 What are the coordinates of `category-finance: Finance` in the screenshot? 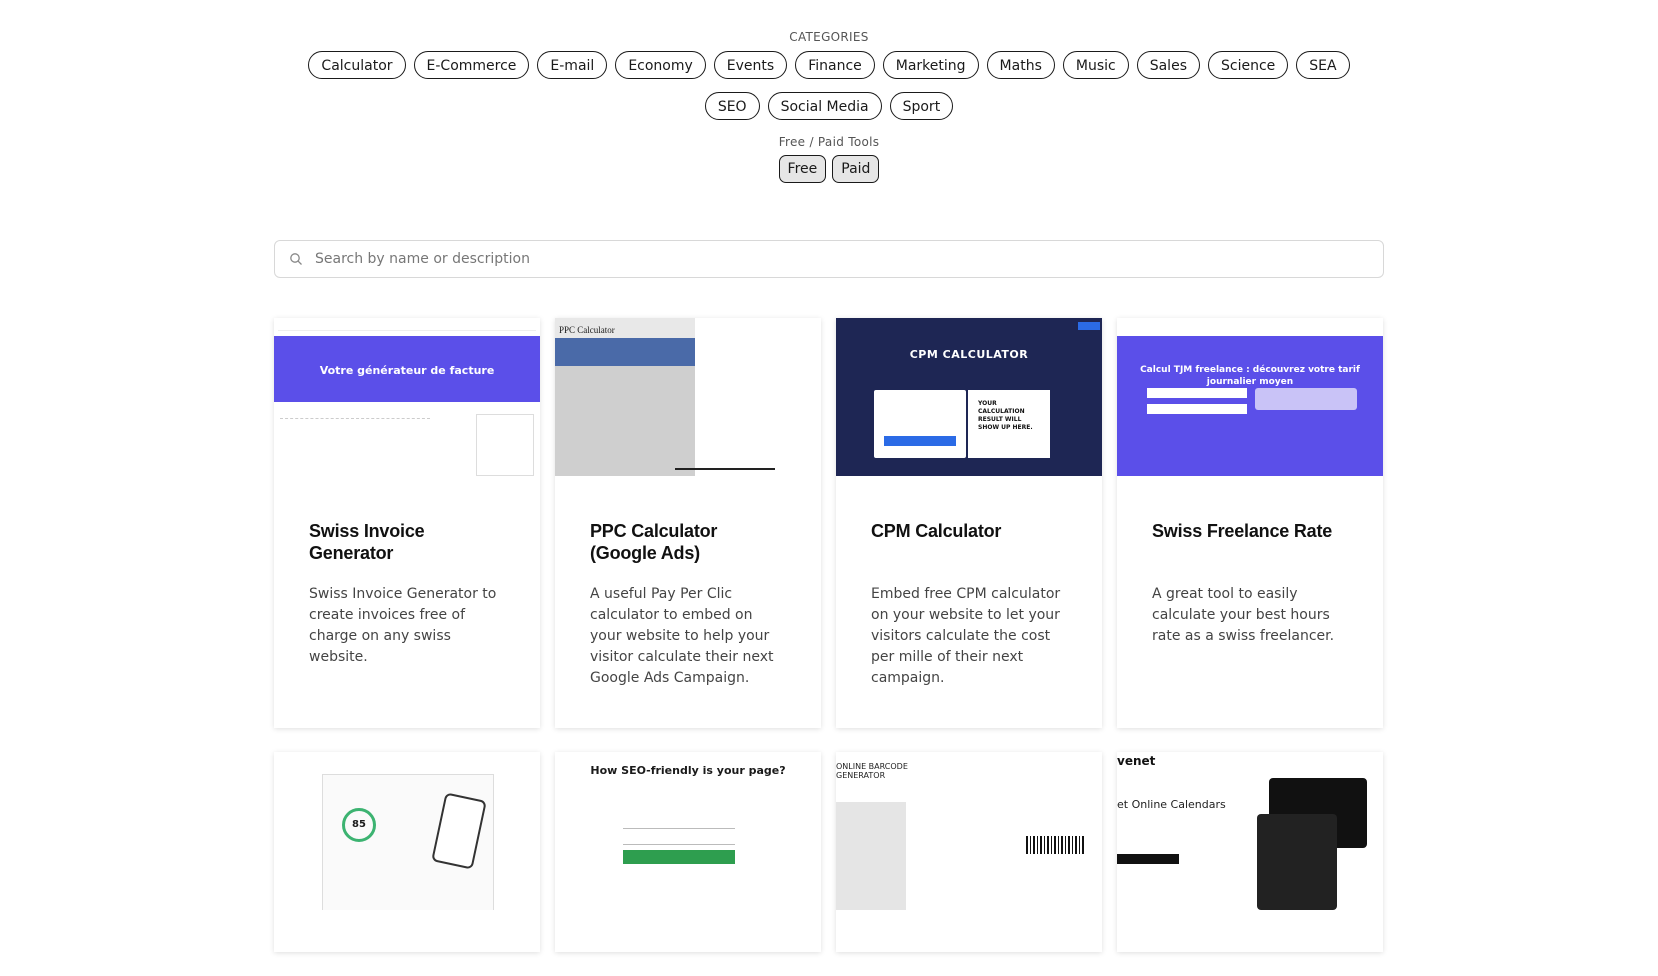 It's located at (835, 65).